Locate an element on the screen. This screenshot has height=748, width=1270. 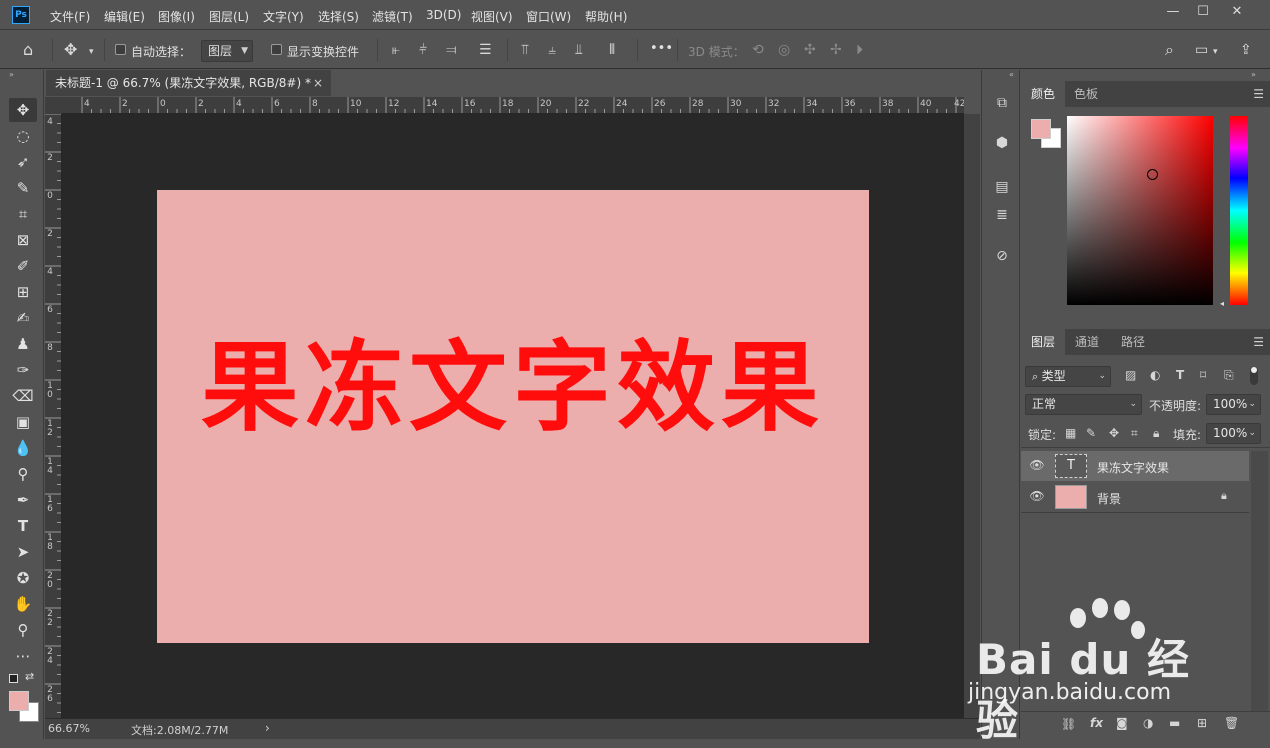
search-icon: ⌕ is located at coordinates (1169, 50).